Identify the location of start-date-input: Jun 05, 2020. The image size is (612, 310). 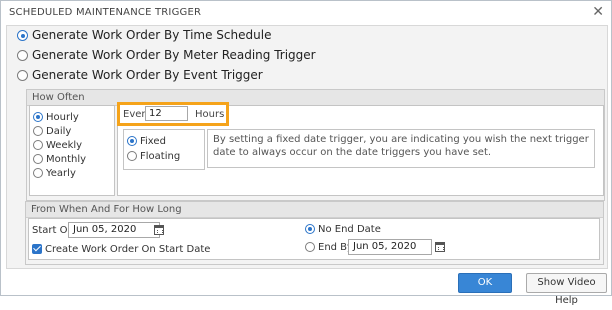
(114, 230).